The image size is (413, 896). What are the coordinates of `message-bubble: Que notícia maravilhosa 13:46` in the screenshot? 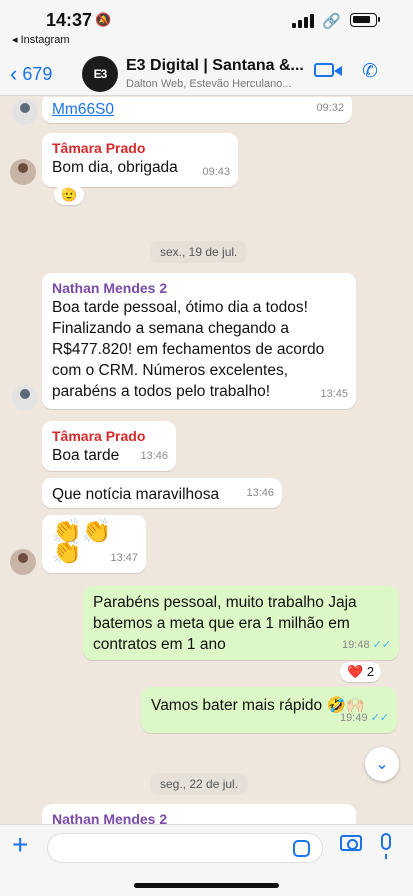 It's located at (162, 493).